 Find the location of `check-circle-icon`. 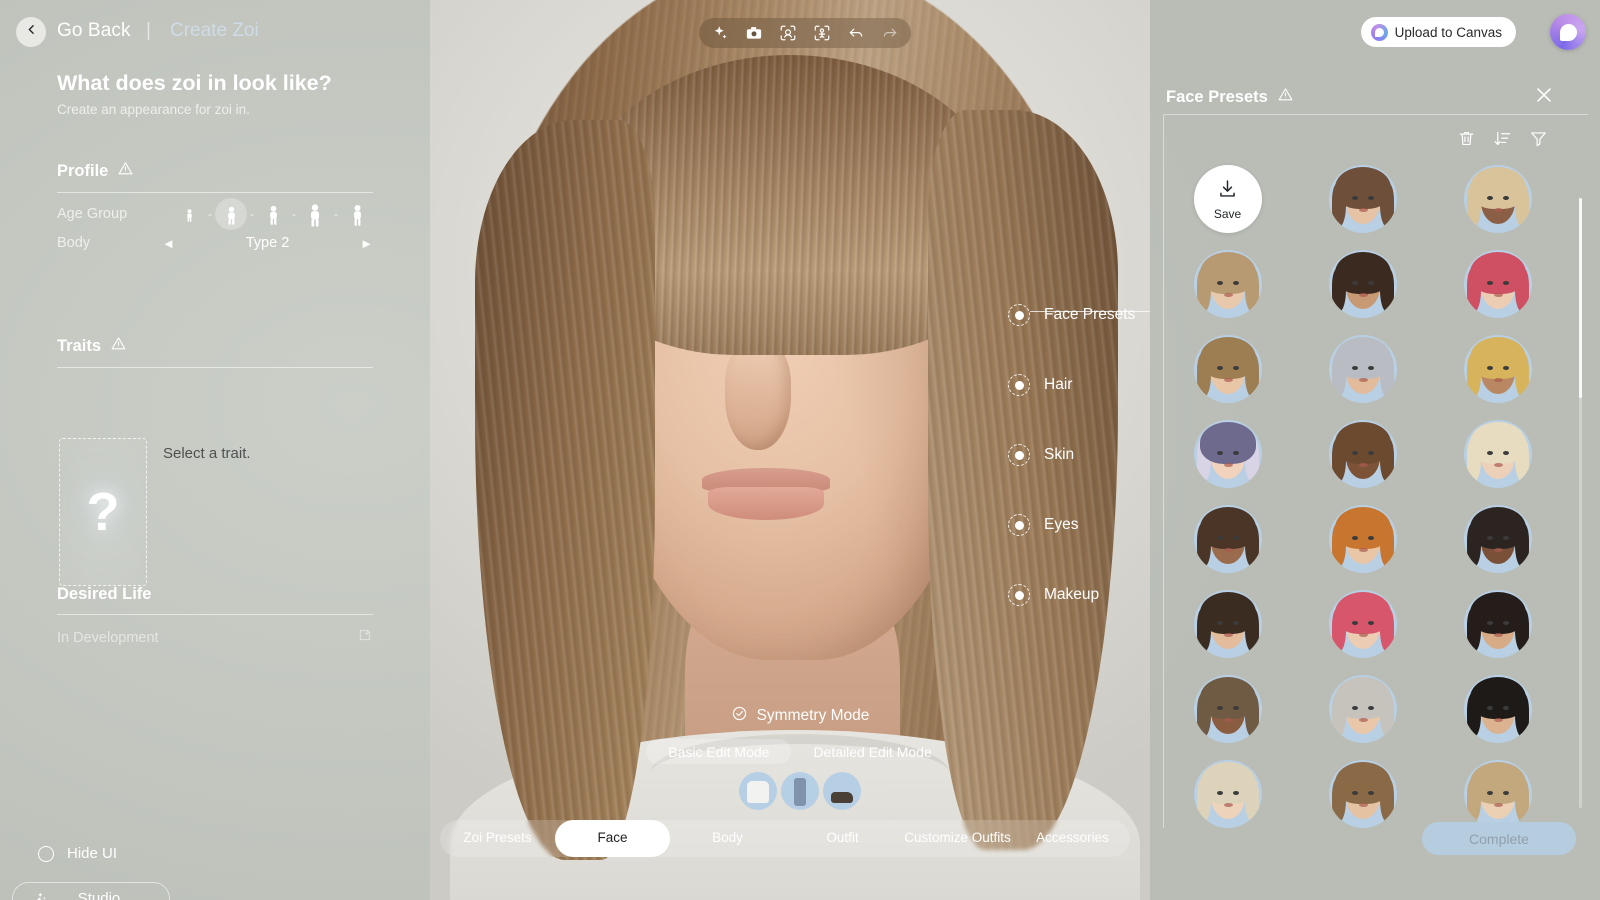

check-circle-icon is located at coordinates (739, 716).